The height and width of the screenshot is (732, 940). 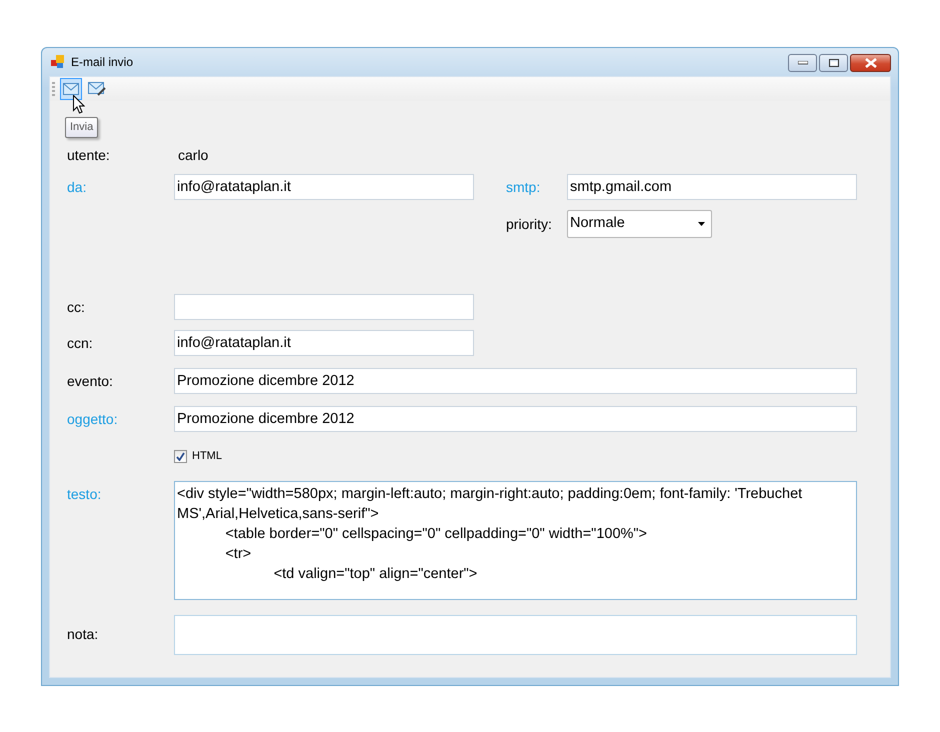 I want to click on field-label: evento:, so click(x=90, y=381).